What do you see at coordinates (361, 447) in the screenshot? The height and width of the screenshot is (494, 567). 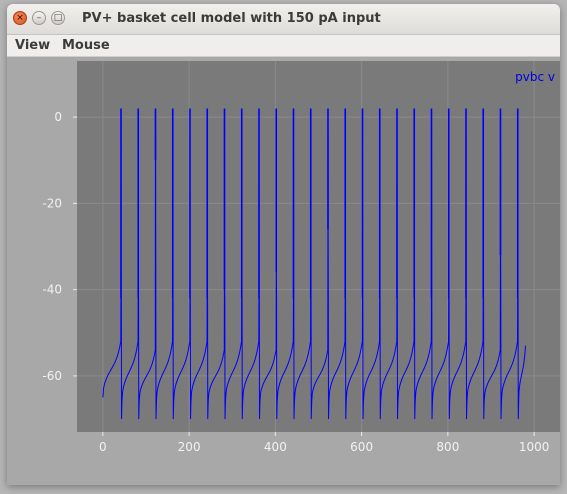 I see `x-tick-label: 600` at bounding box center [361, 447].